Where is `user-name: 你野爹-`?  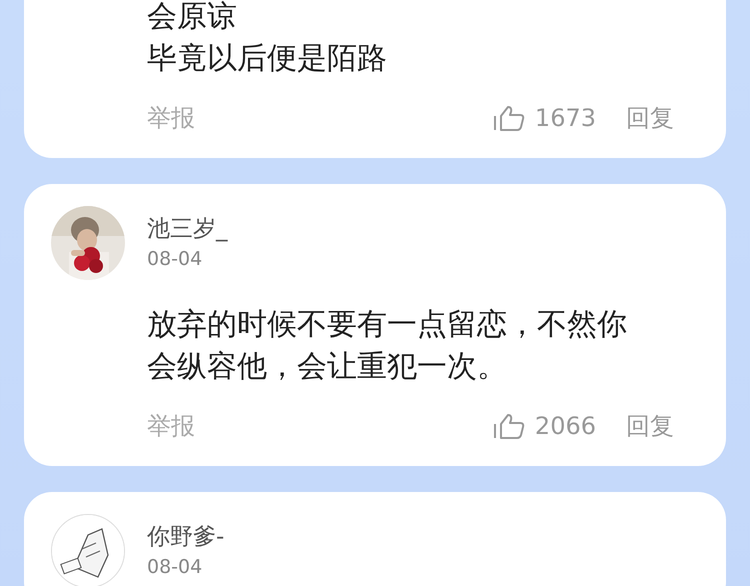
user-name: 你野爹- is located at coordinates (185, 537).